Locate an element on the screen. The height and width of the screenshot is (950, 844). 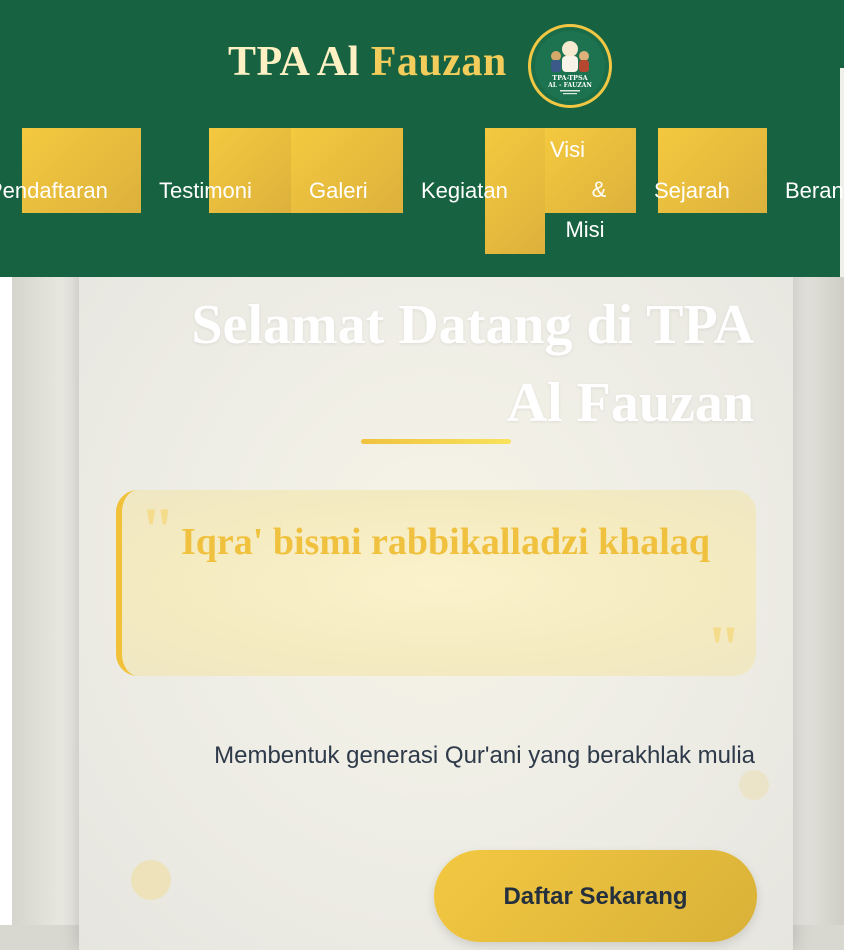
site-logo: TPA-TPSA AL - FAUZAN is located at coordinates (570, 66).